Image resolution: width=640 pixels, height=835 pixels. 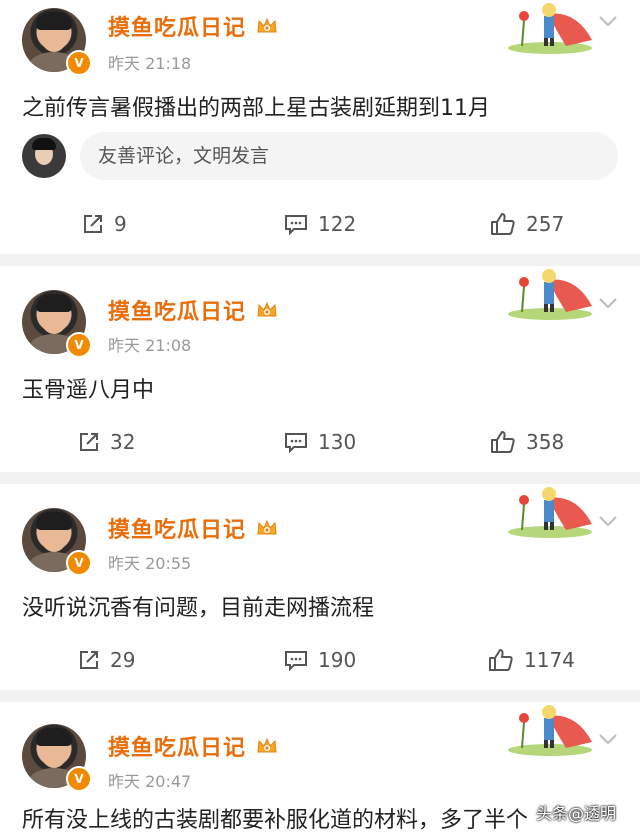 I want to click on post-content: 之前传言暑假播出的两部上星古装剧延期到11月, so click(x=256, y=108).